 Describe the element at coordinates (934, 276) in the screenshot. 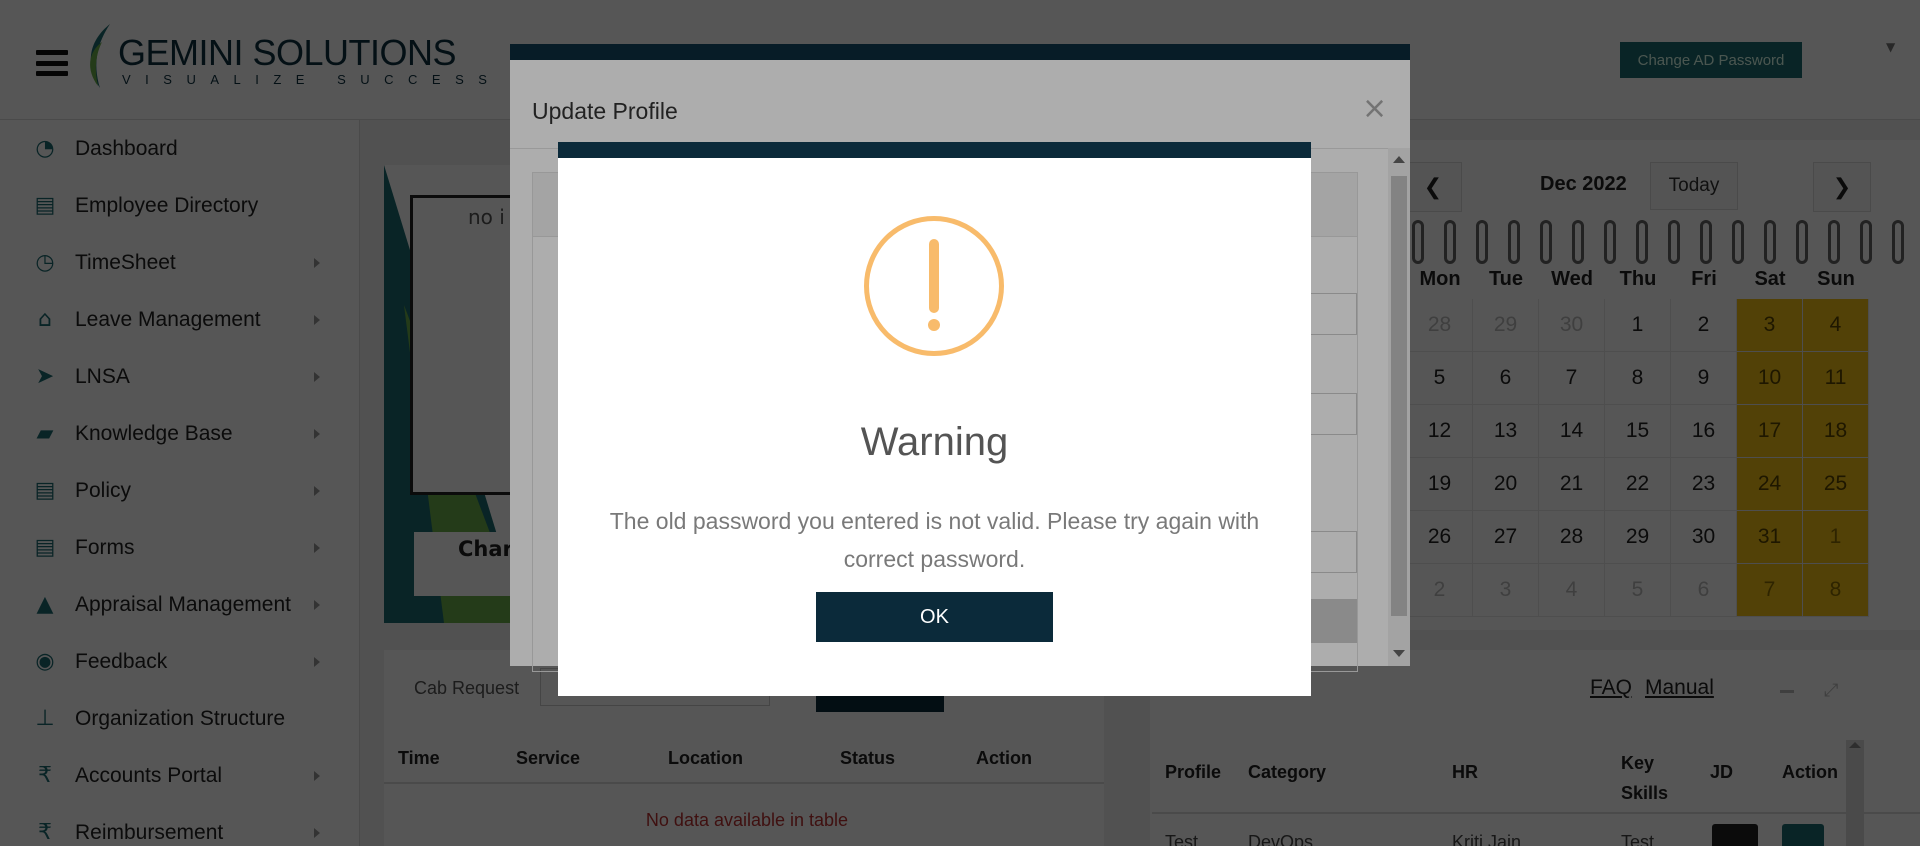

I see `exclamation-bar` at that location.